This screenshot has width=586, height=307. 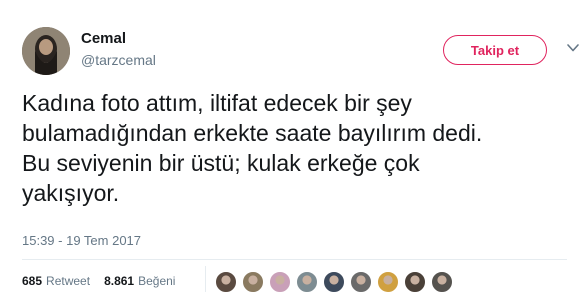 What do you see at coordinates (46, 51) in the screenshot?
I see `avatar` at bounding box center [46, 51].